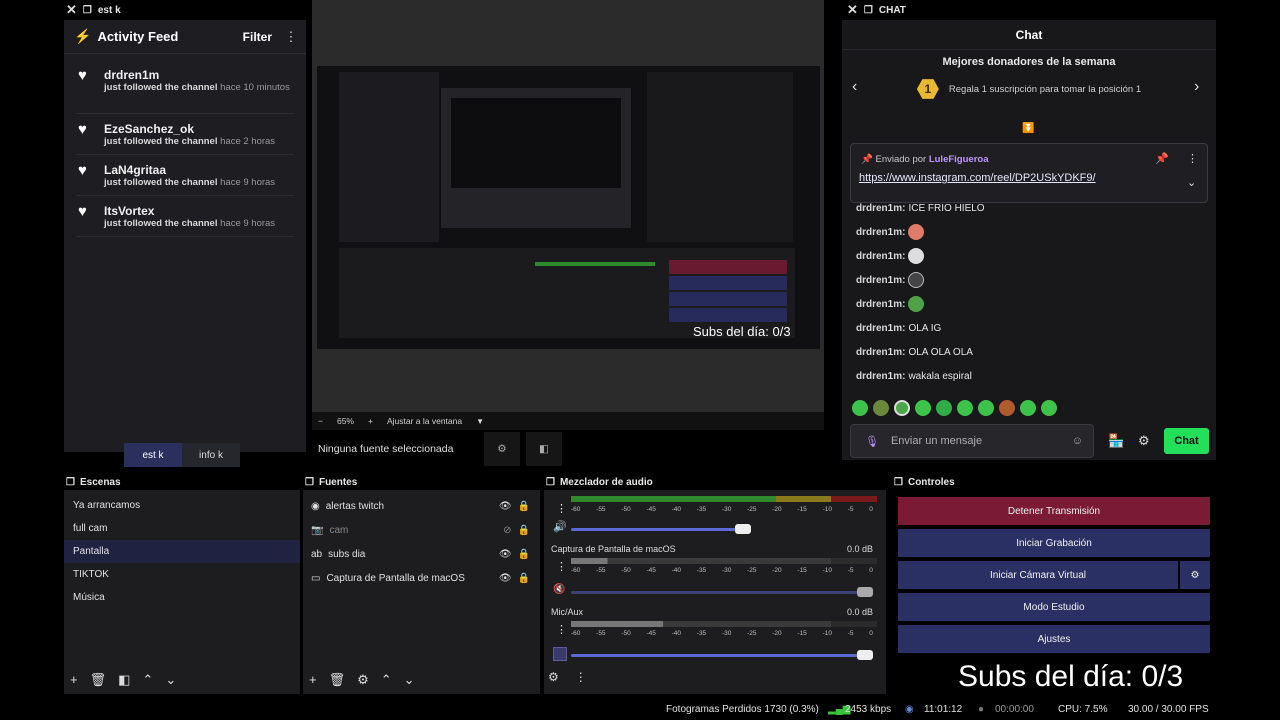  I want to click on scene-item: TIKTOK, so click(182, 574).